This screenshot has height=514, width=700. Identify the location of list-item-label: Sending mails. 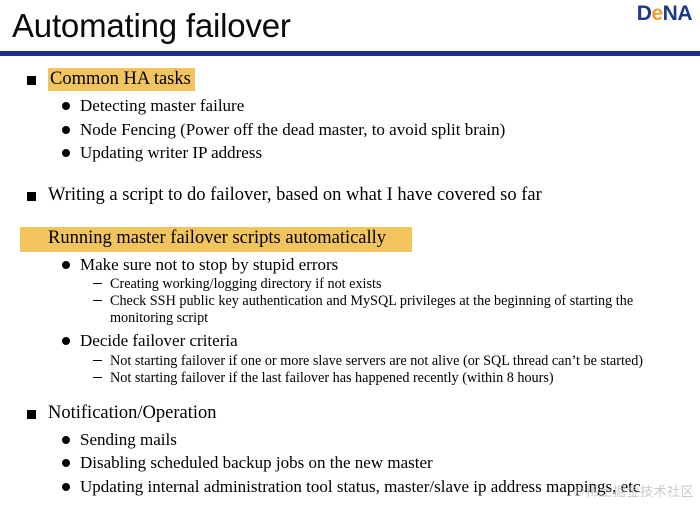
(128, 439).